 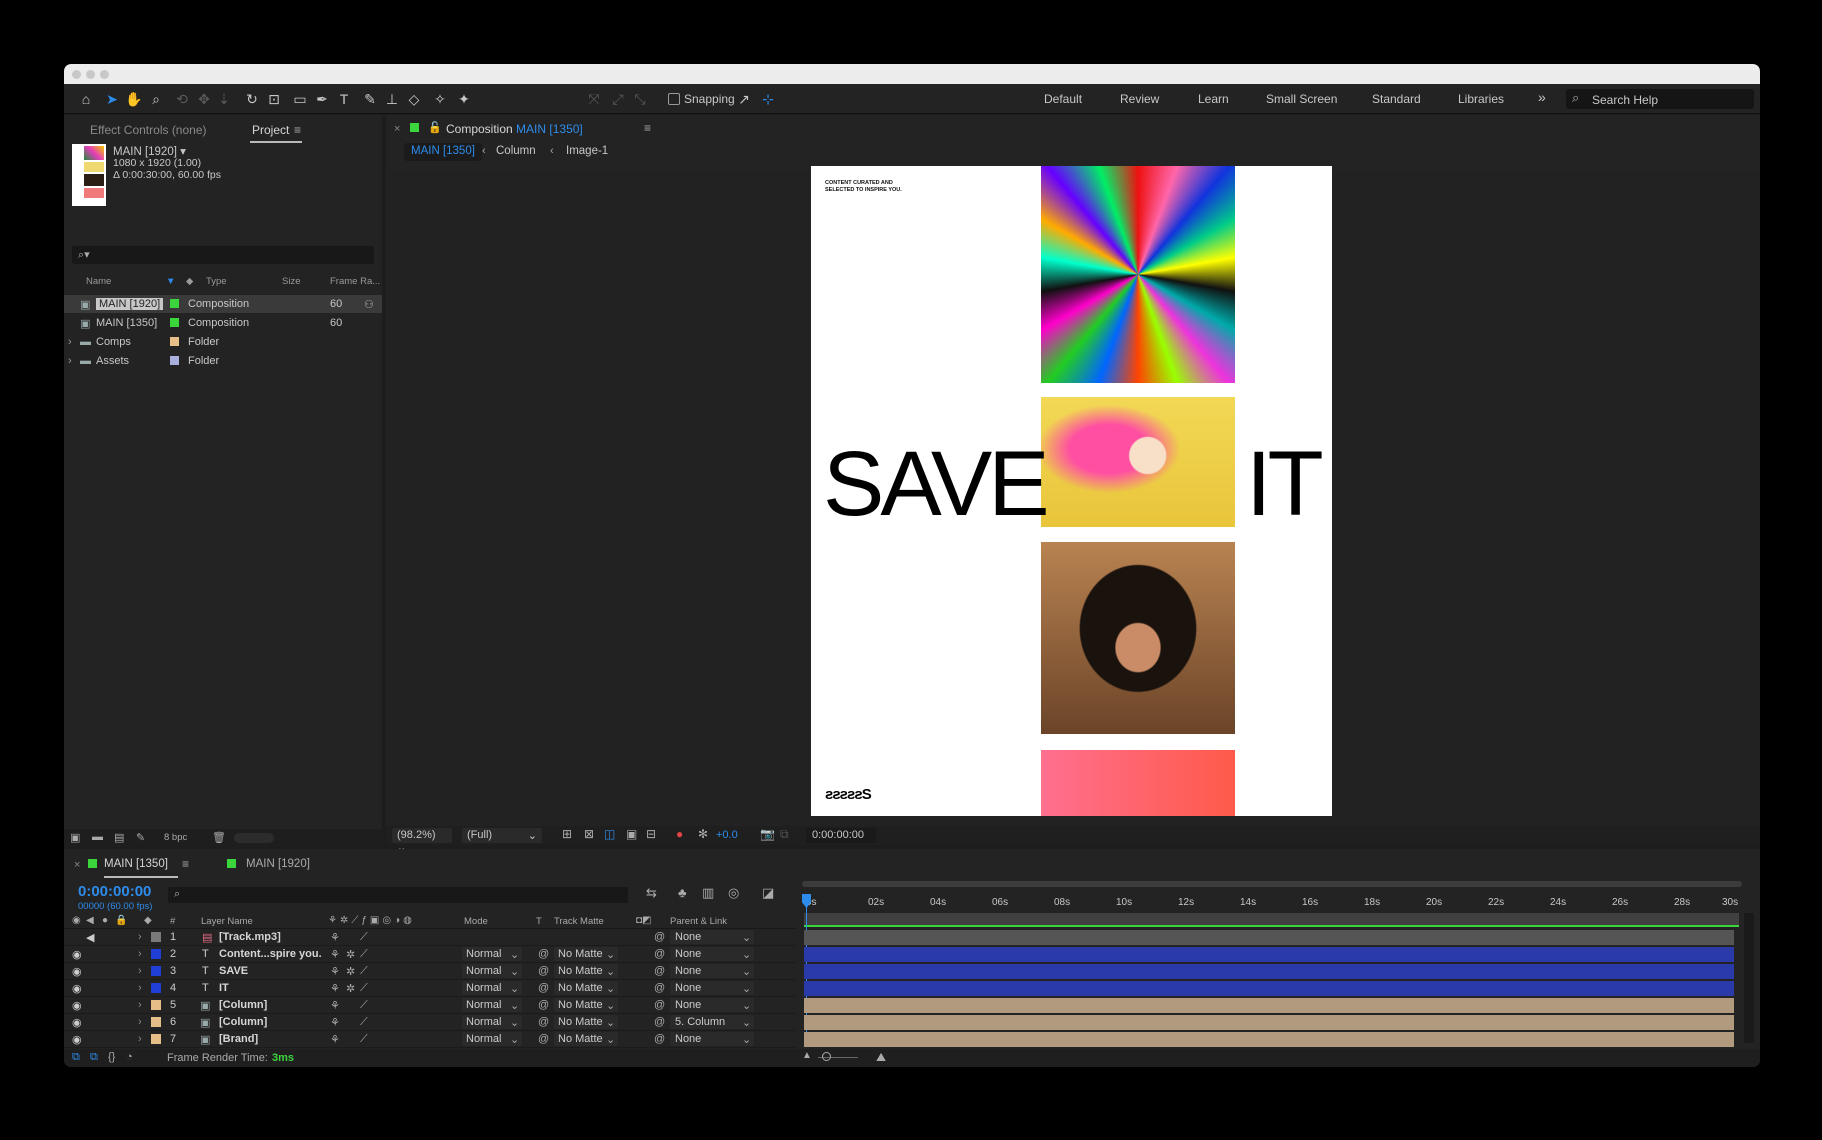 I want to click on lock-icon: 🔓, so click(x=435, y=127).